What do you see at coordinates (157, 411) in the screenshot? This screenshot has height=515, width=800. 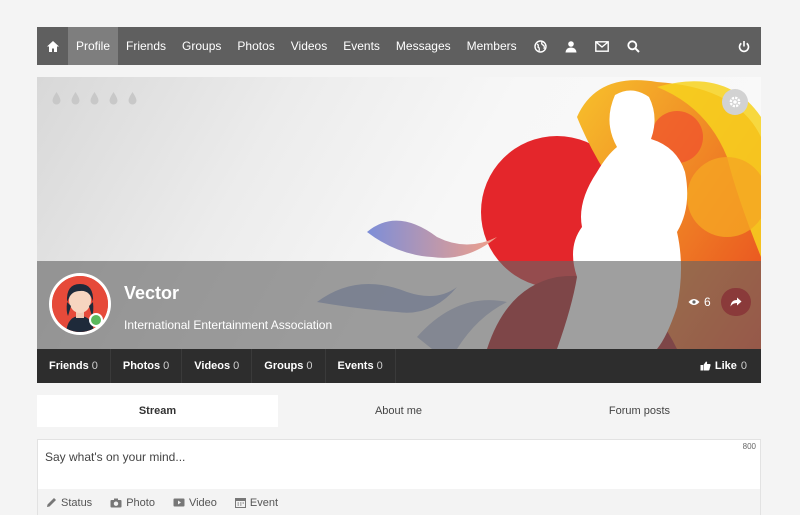 I see `tab-stream: Stream` at bounding box center [157, 411].